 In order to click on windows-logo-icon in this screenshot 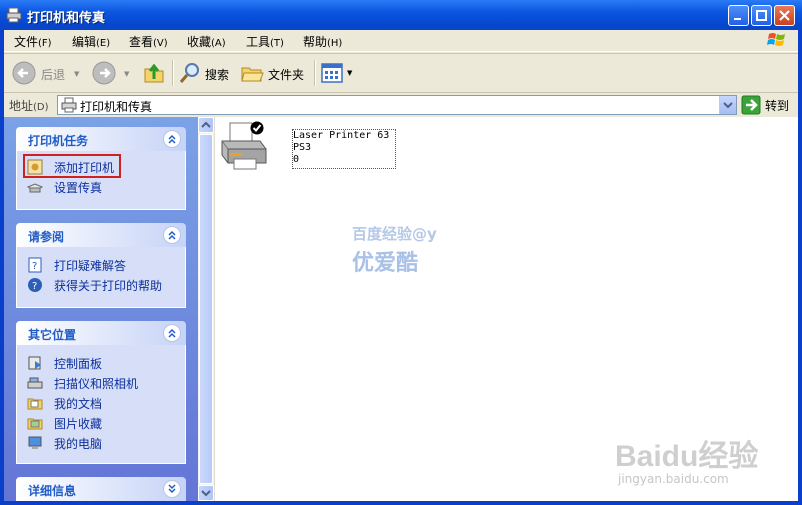, I will do `click(777, 40)`.